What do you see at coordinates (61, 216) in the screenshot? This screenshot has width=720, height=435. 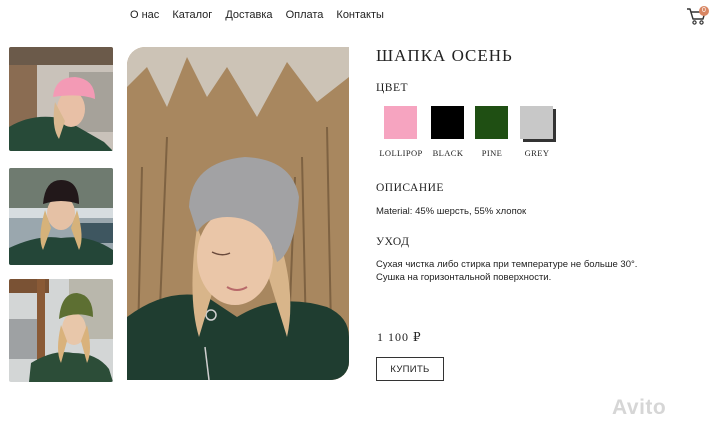 I see `thumbnail-black-hat` at bounding box center [61, 216].